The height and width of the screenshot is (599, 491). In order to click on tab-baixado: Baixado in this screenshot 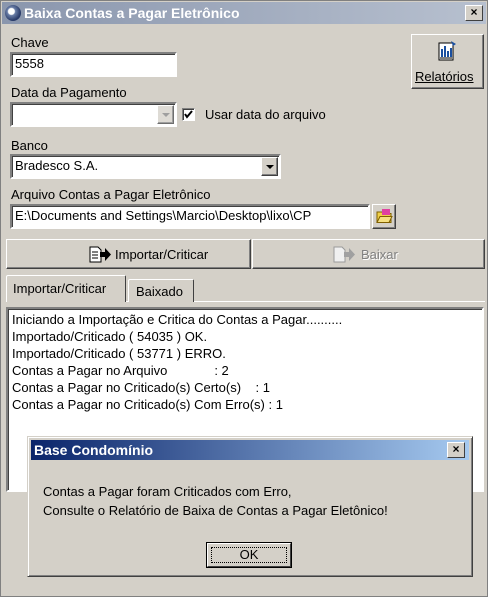, I will do `click(161, 290)`.